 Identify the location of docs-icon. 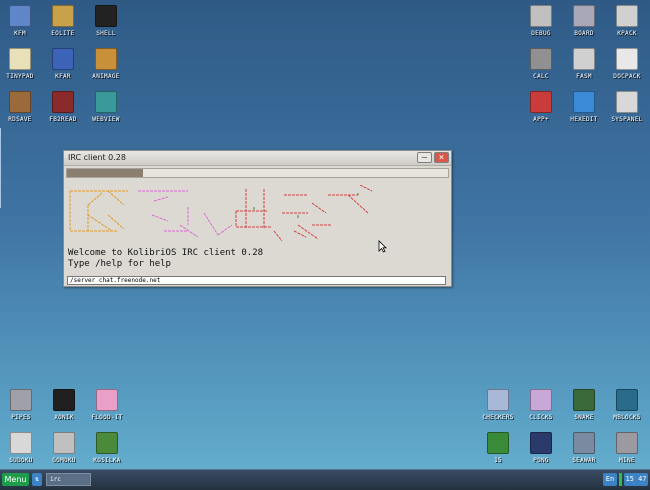
(627, 59).